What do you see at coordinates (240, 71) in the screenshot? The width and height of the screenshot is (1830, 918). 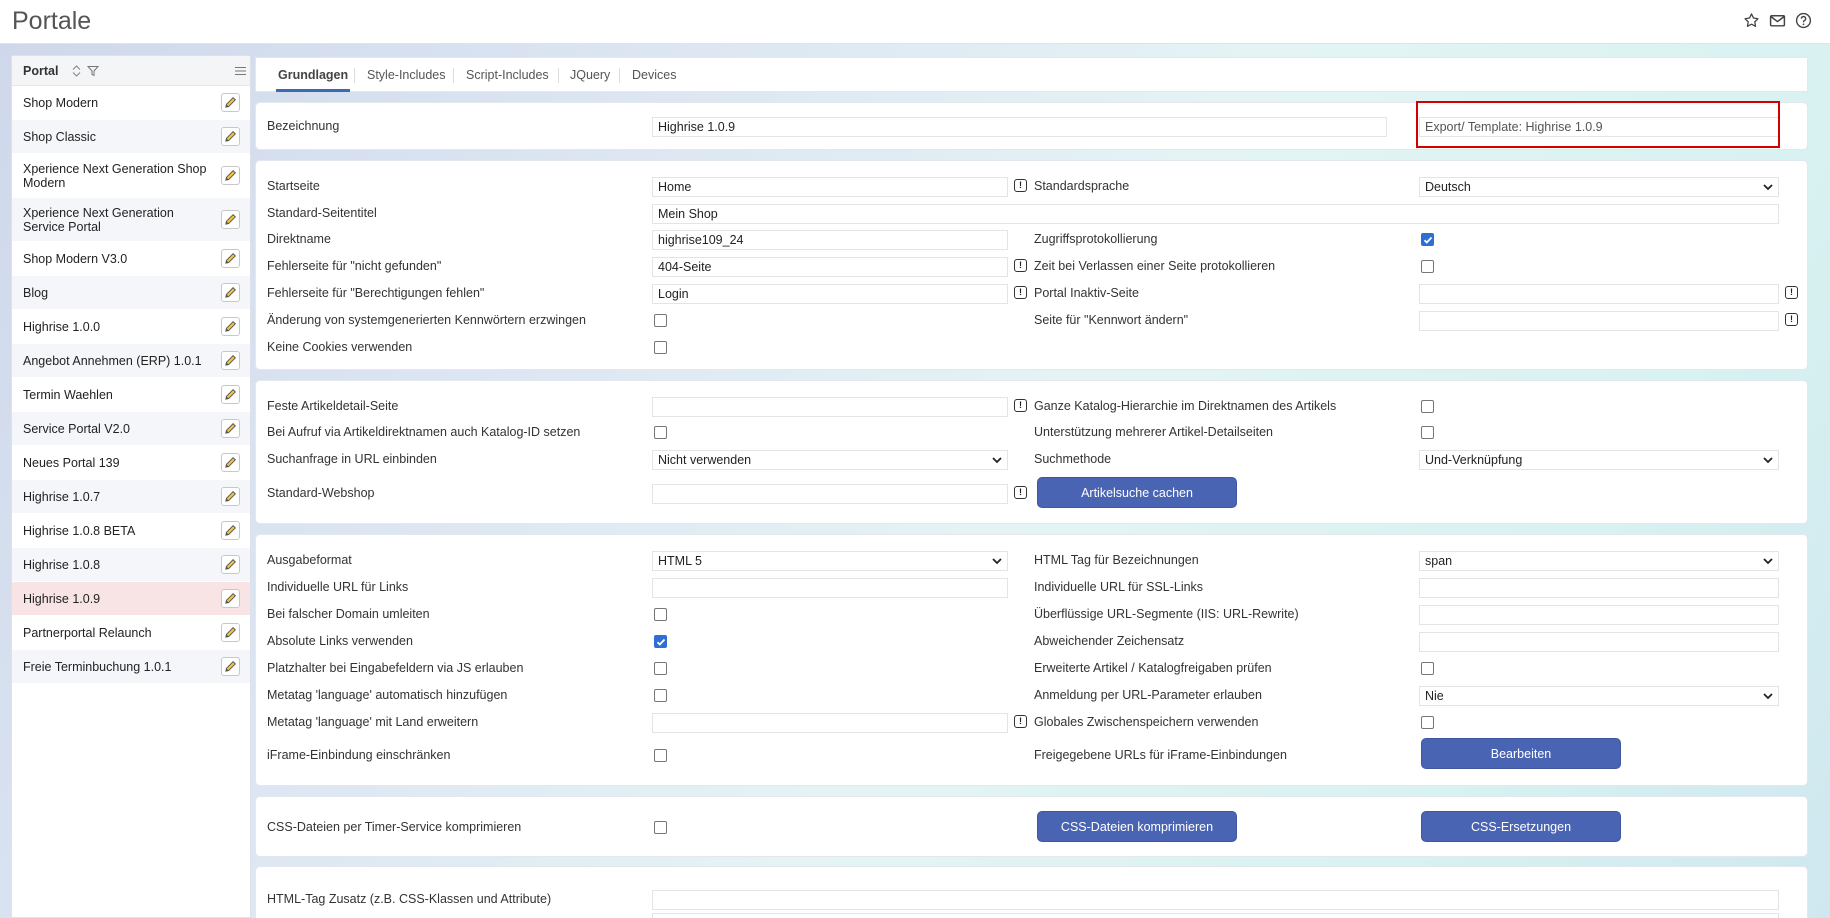 I see `menu-icon` at bounding box center [240, 71].